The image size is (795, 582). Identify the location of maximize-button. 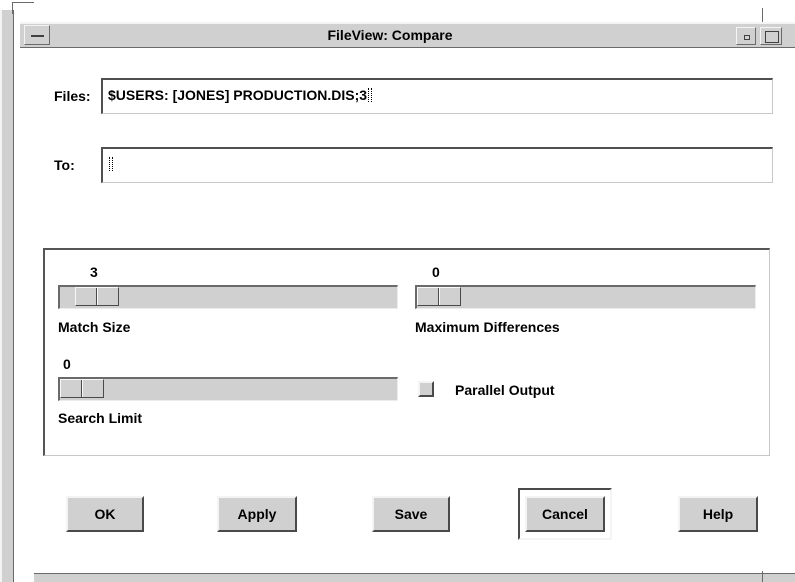
(771, 36).